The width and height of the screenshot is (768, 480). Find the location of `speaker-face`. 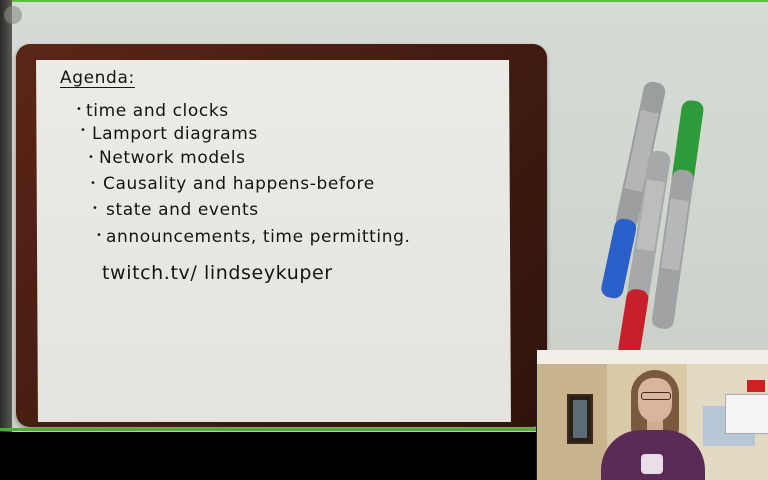

speaker-face is located at coordinates (655, 400).